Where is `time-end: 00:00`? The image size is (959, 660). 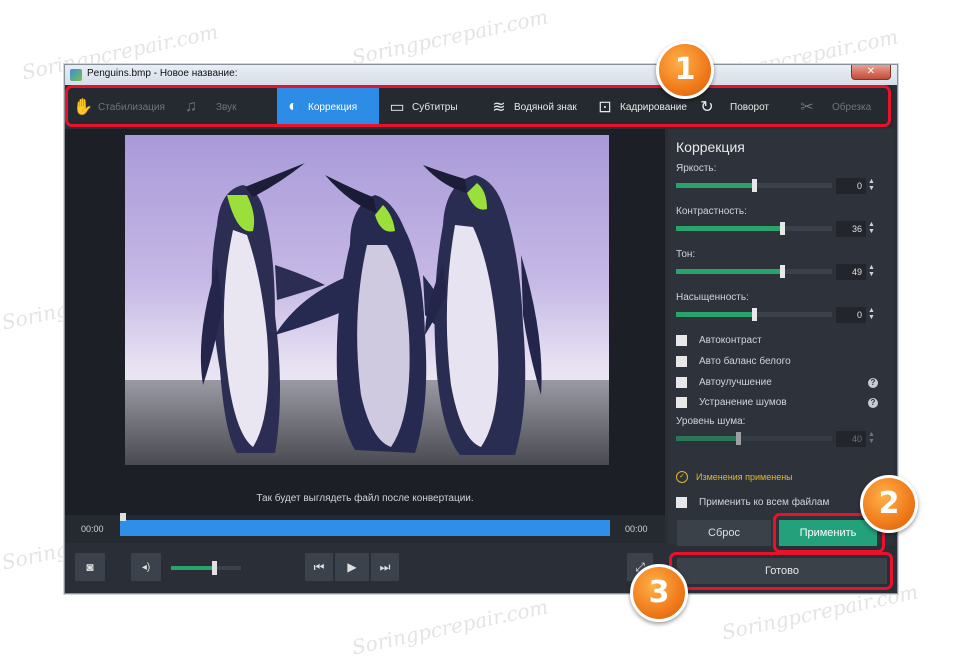 time-end: 00:00 is located at coordinates (636, 529).